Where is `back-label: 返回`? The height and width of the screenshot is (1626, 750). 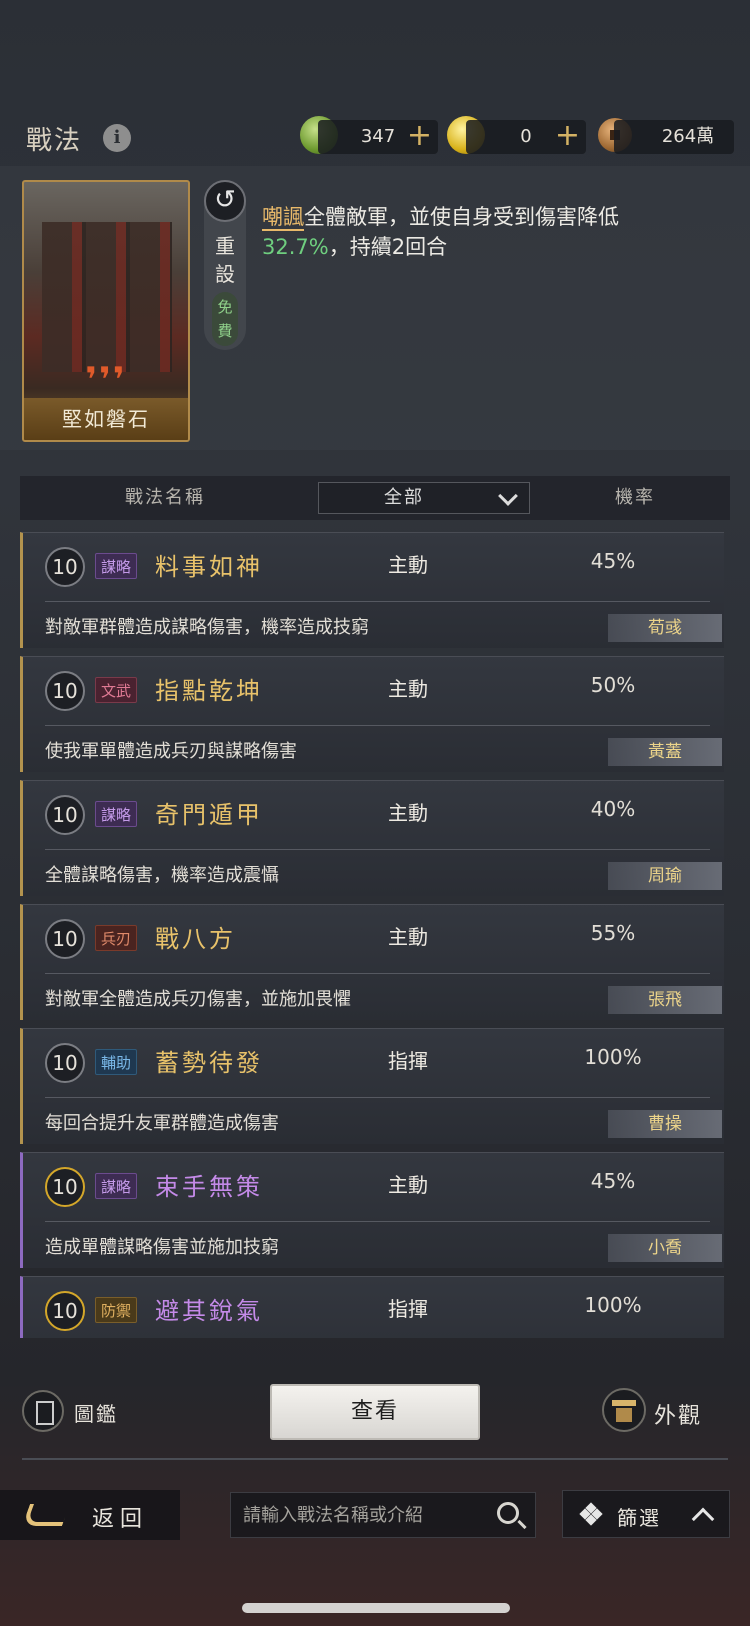 back-label: 返回 is located at coordinates (120, 1519).